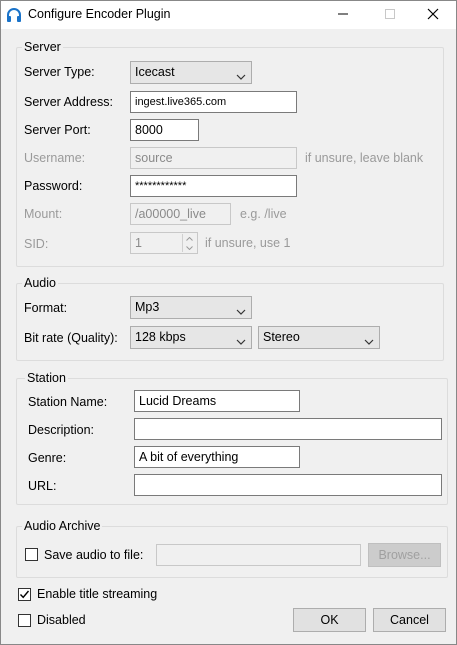  Describe the element at coordinates (409, 620) in the screenshot. I see `cancel-button: Cancel` at that location.